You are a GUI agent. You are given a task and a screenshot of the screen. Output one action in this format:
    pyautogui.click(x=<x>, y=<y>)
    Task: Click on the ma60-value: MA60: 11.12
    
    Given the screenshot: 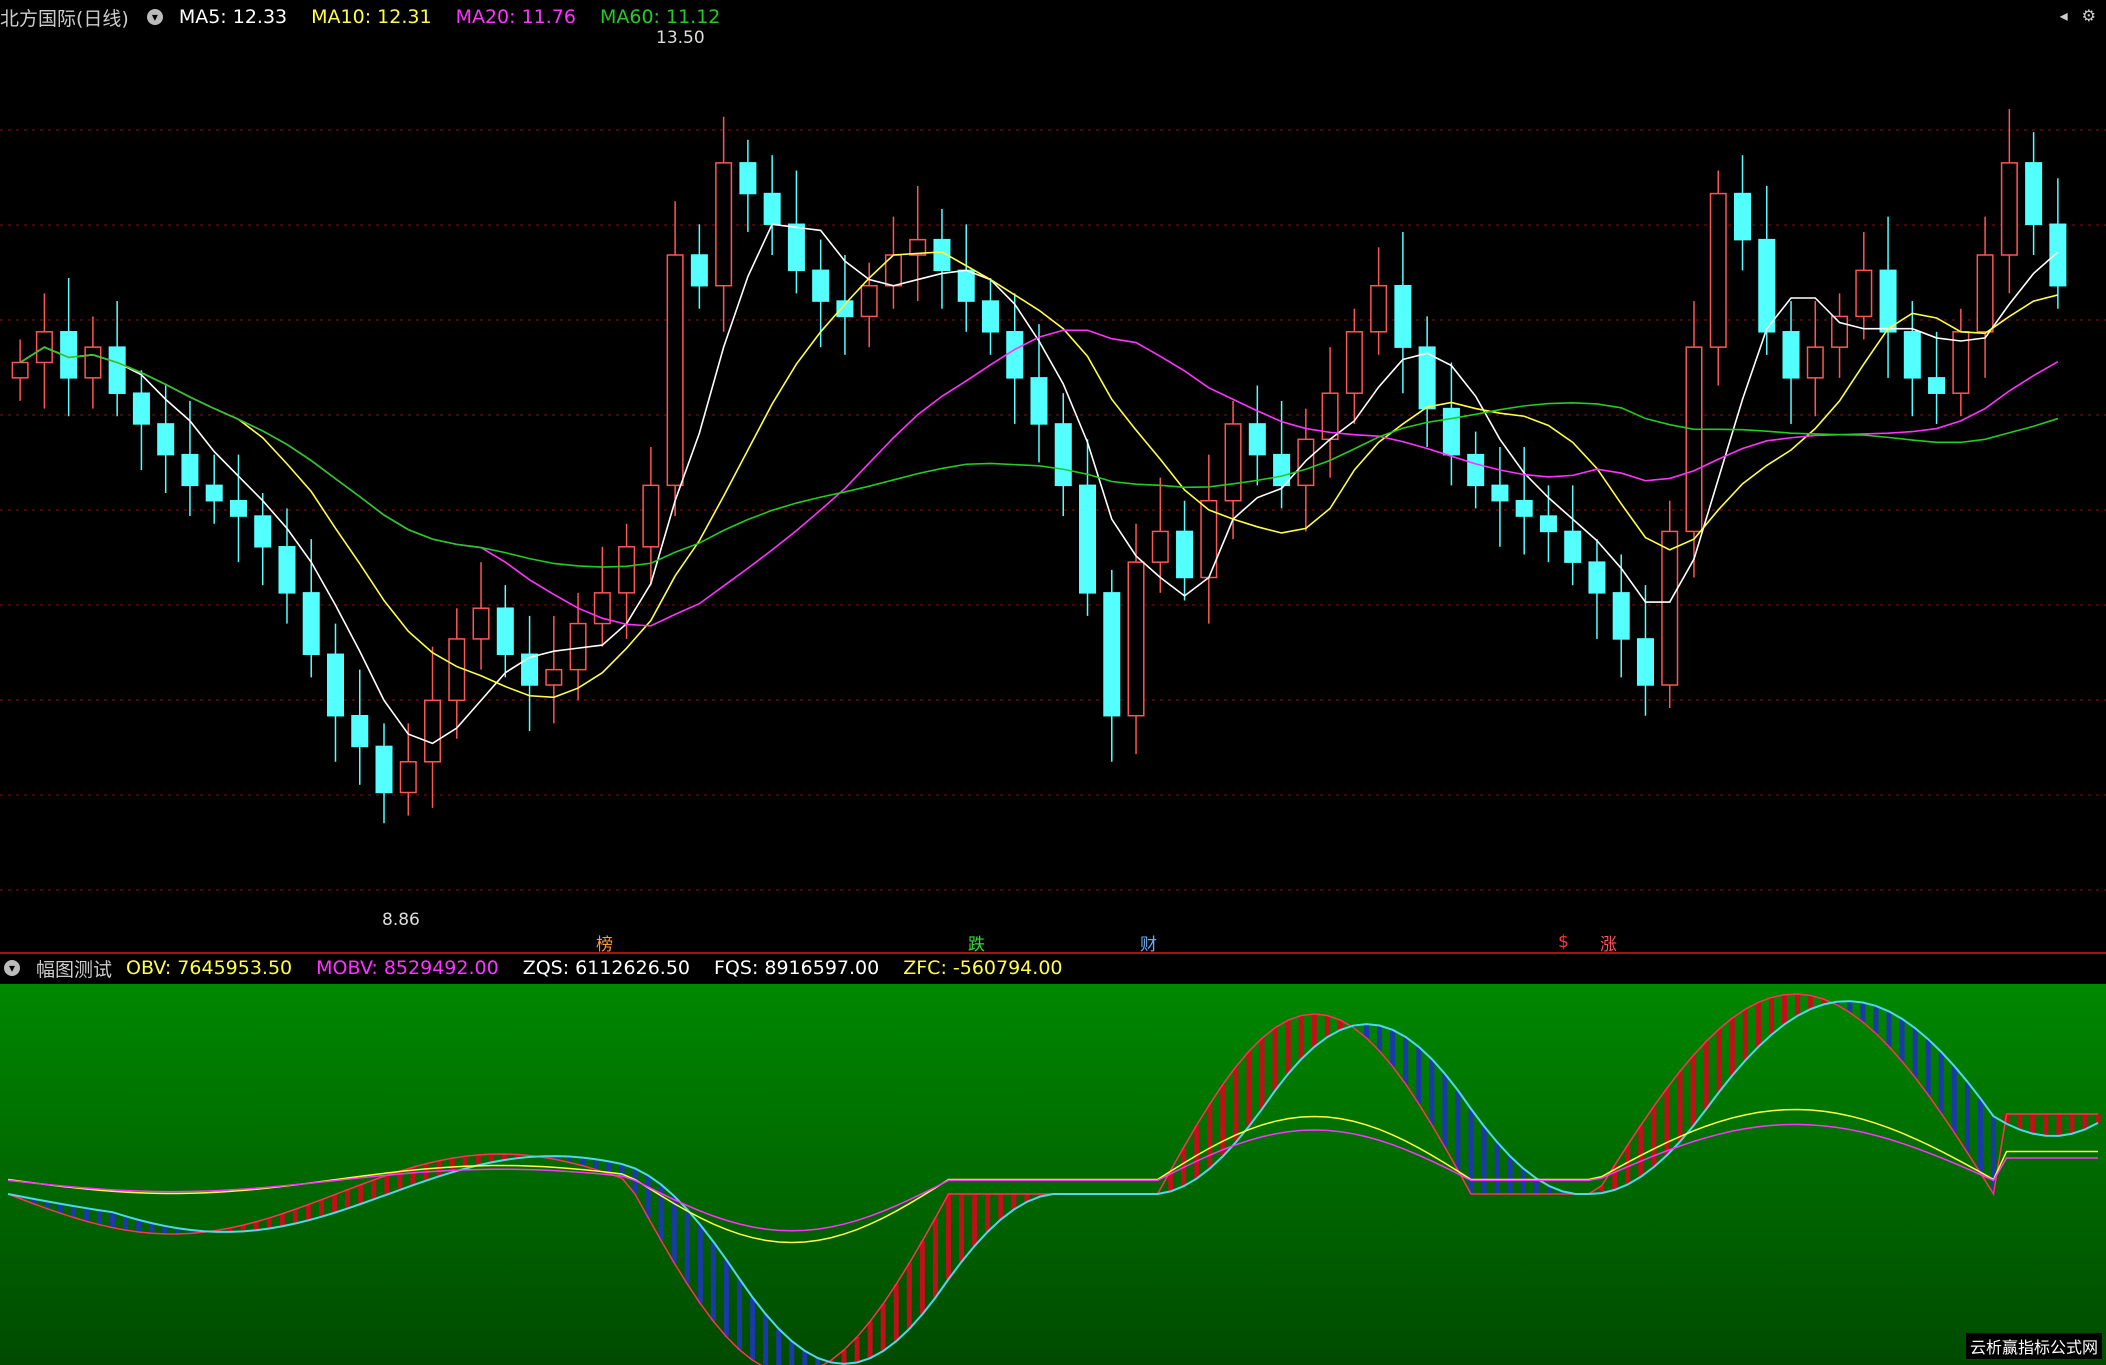 What is the action you would take?
    pyautogui.click(x=660, y=17)
    